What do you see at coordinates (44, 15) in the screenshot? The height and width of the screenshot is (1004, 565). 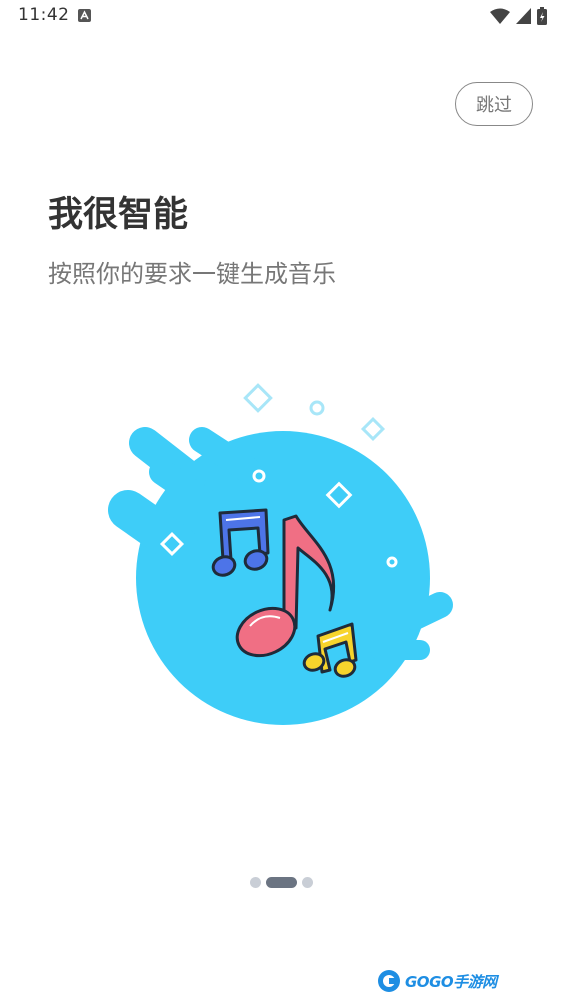 I see `status-time: 11:42` at bounding box center [44, 15].